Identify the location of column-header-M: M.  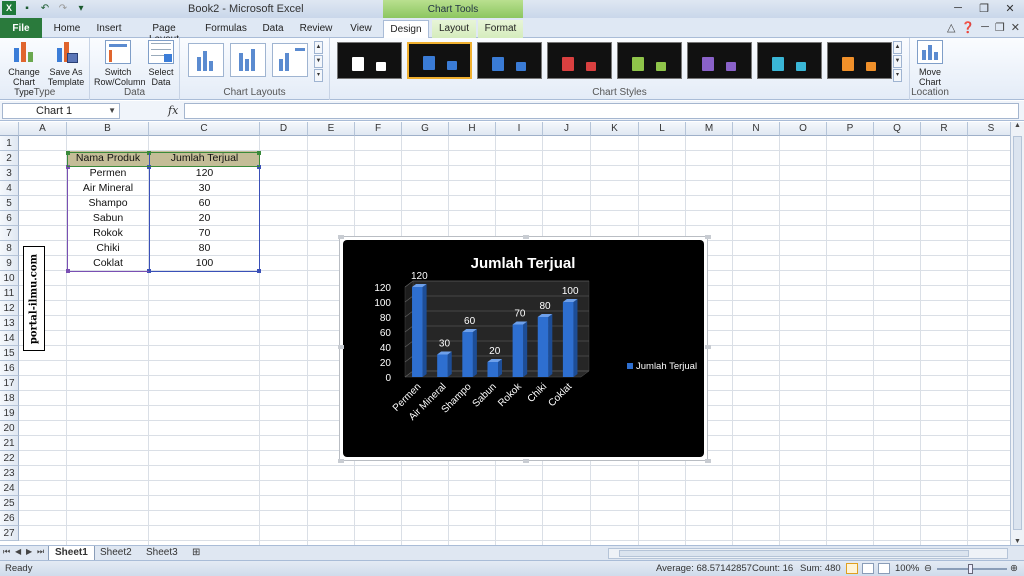
(709, 129).